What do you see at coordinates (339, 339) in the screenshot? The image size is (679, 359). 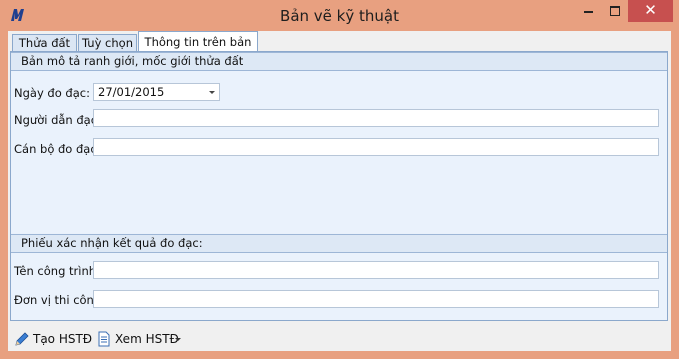 I see `bottom-toolbar: Tạo HSTĐ Xem HSTĐ` at bounding box center [339, 339].